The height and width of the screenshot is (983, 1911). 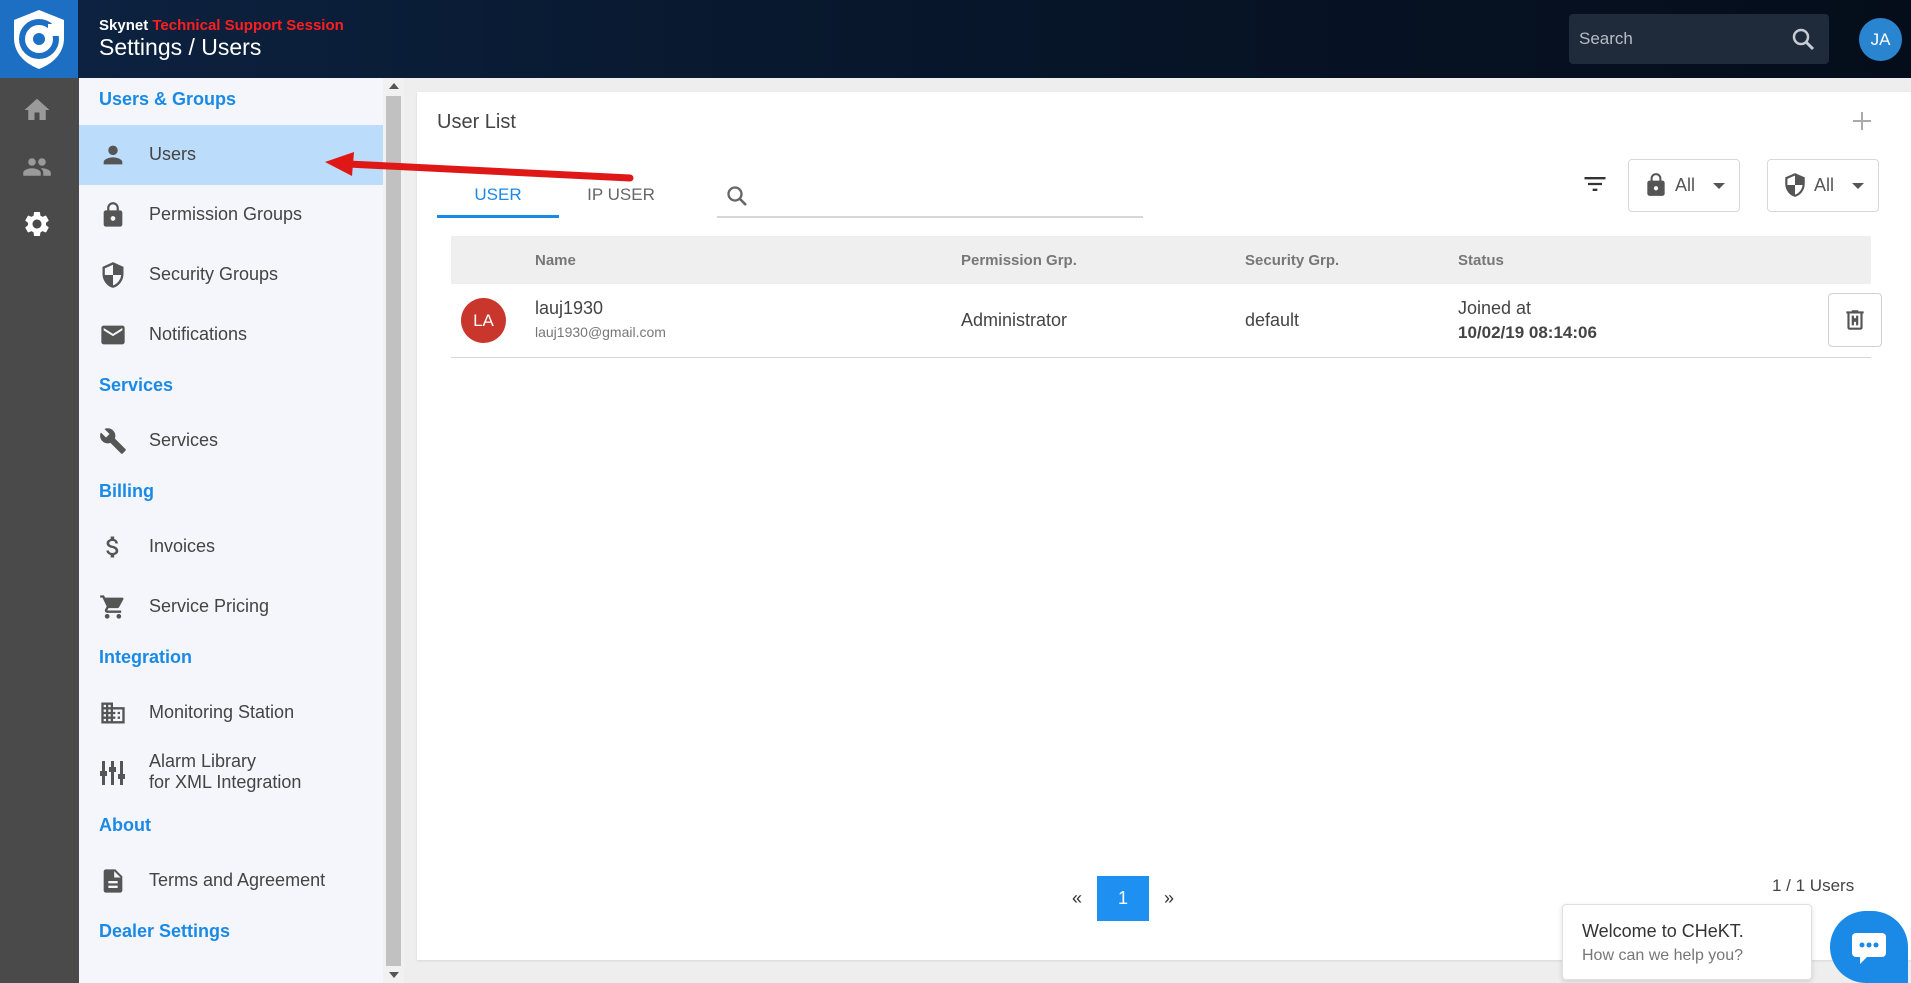 I want to click on column-header-name: Name, so click(x=555, y=260).